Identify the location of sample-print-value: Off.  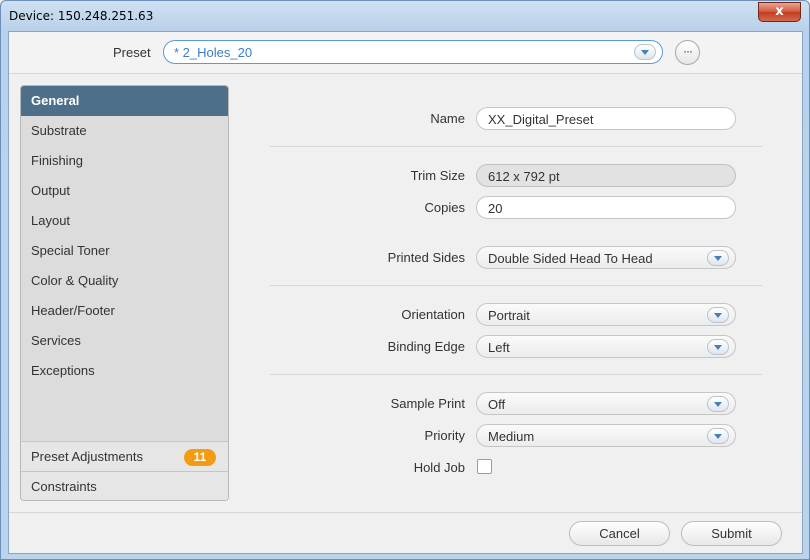
(497, 404).